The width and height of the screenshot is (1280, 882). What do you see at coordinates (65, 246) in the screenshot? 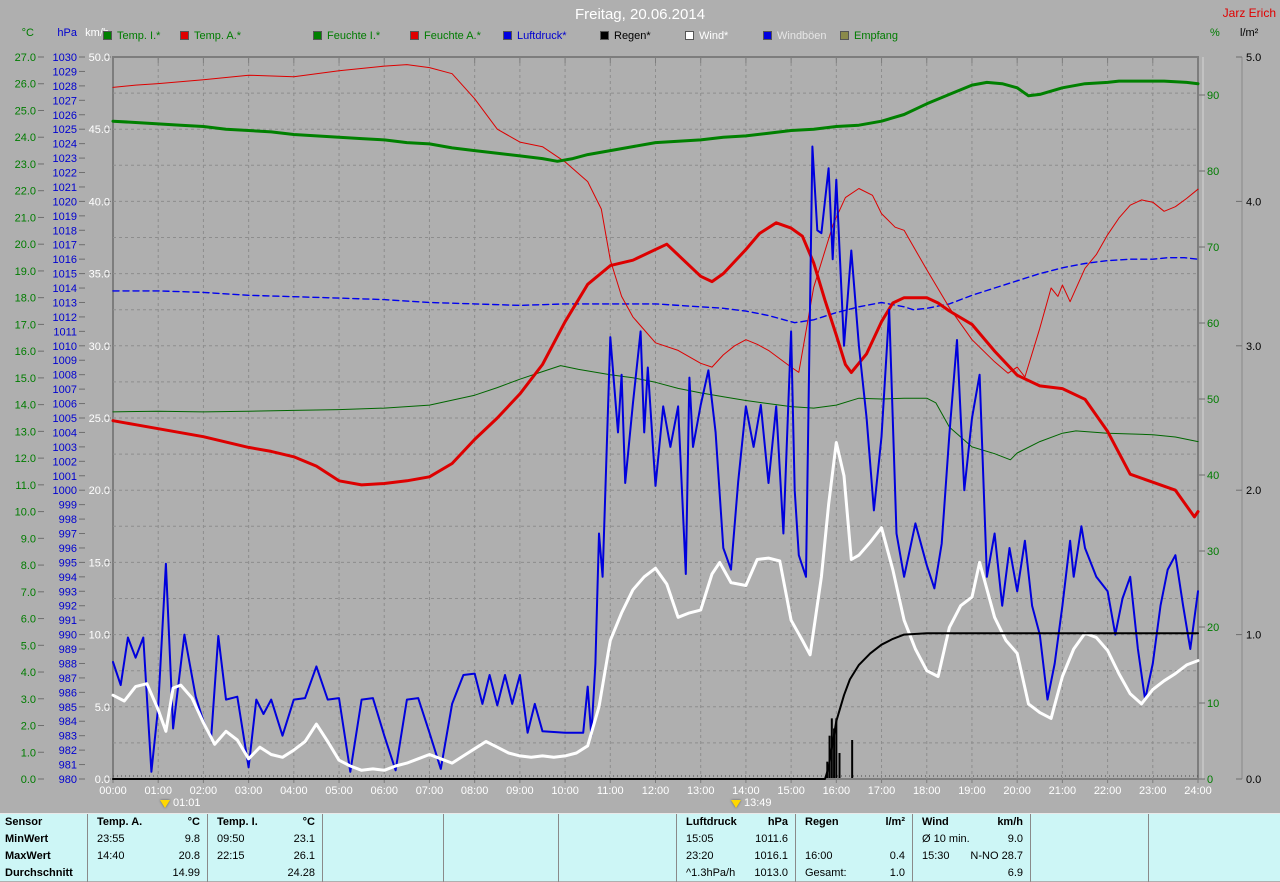
I see `svg-text: 1017` at bounding box center [65, 246].